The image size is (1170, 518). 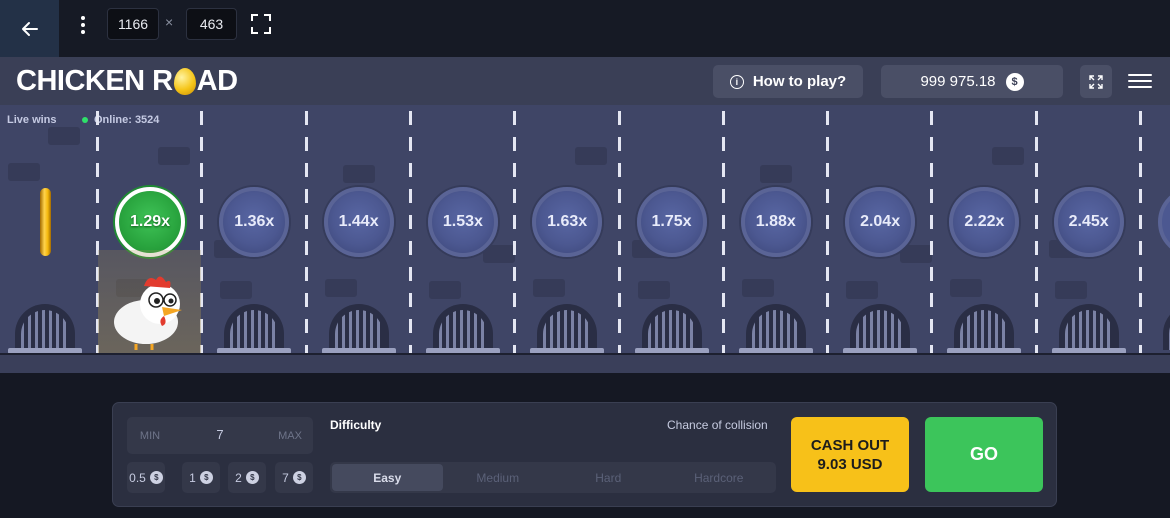 I want to click on bet-amount-control: MIN 7 MAX, so click(x=220, y=435).